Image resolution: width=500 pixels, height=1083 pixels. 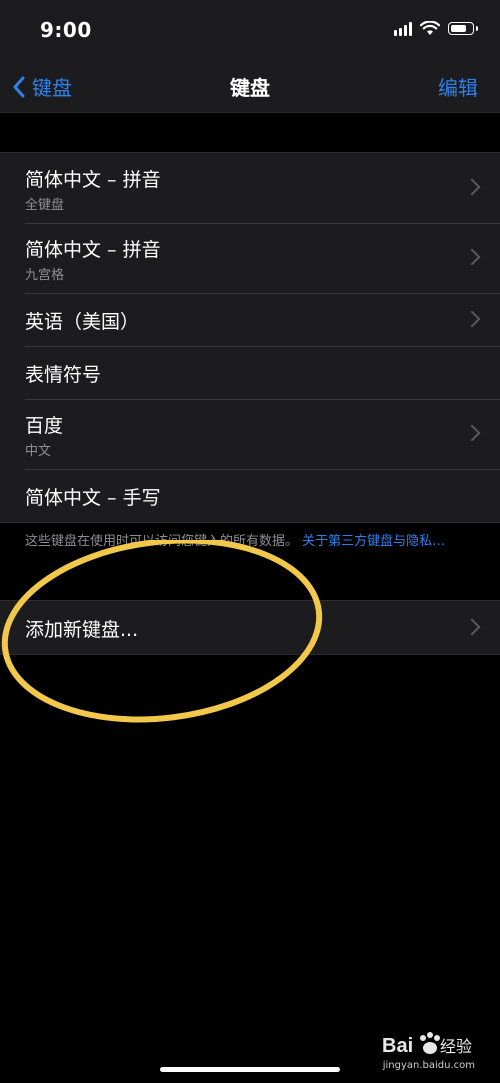 What do you see at coordinates (458, 86) in the screenshot?
I see `edit-button: 编辑` at bounding box center [458, 86].